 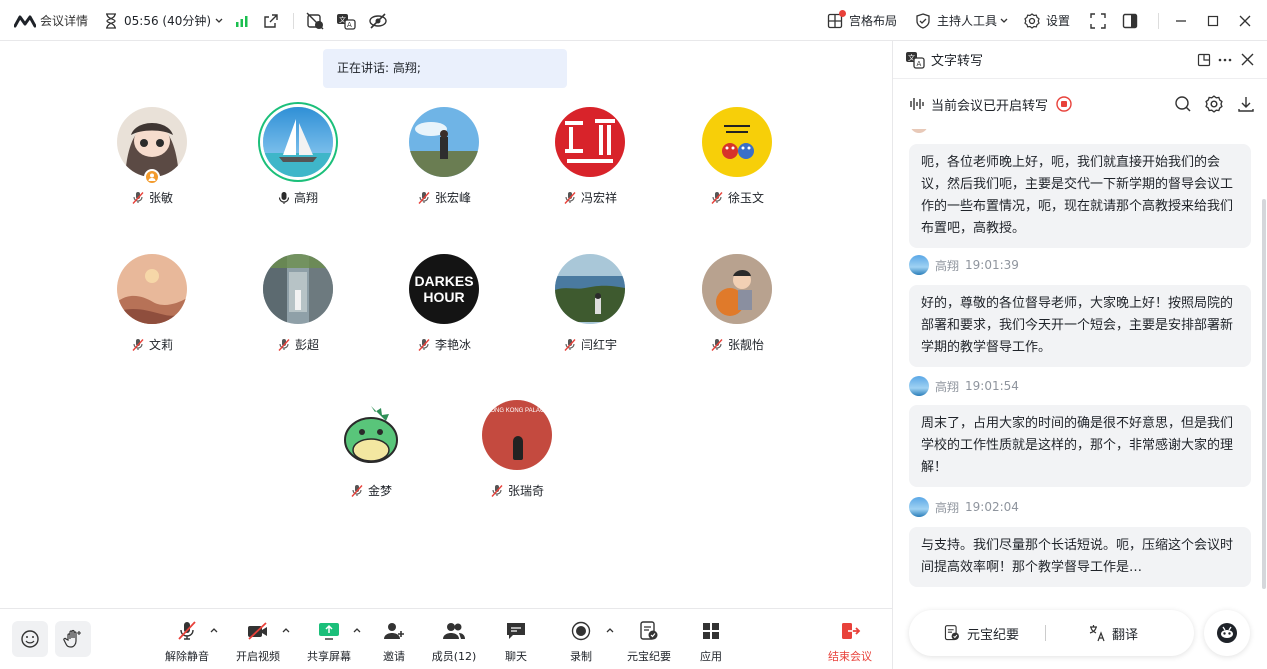 What do you see at coordinates (590, 156) in the screenshot?
I see `participant-tile: 冯宏祥` at bounding box center [590, 156].